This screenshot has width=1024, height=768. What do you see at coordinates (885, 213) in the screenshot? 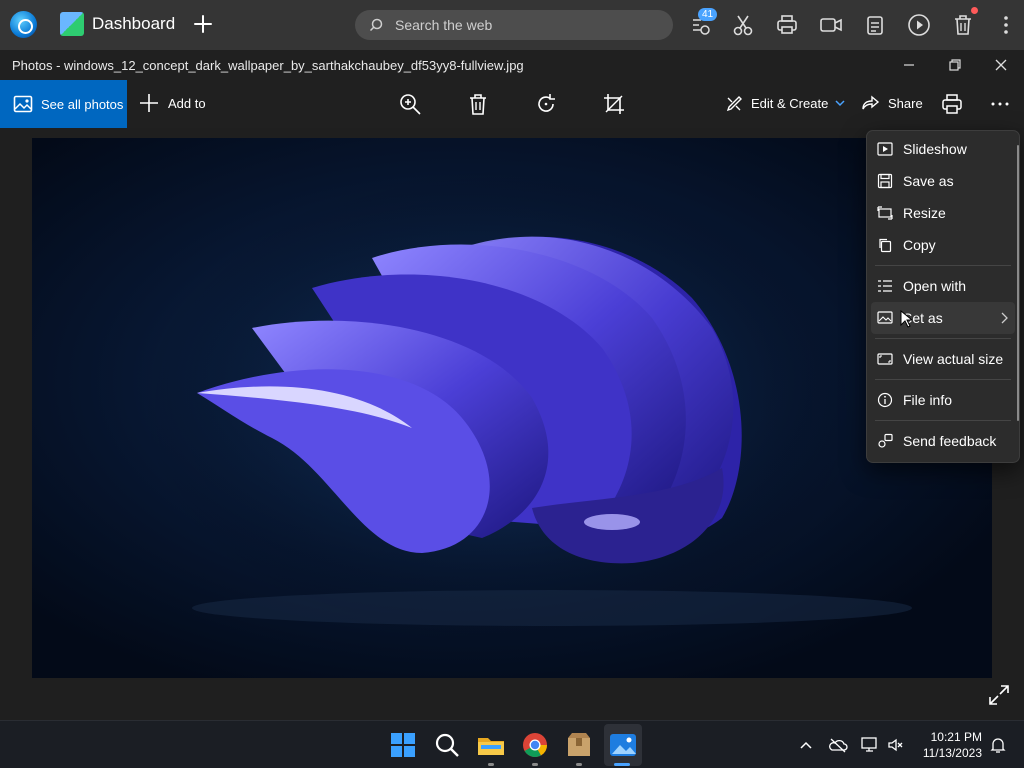
I see `resize-icon` at bounding box center [885, 213].